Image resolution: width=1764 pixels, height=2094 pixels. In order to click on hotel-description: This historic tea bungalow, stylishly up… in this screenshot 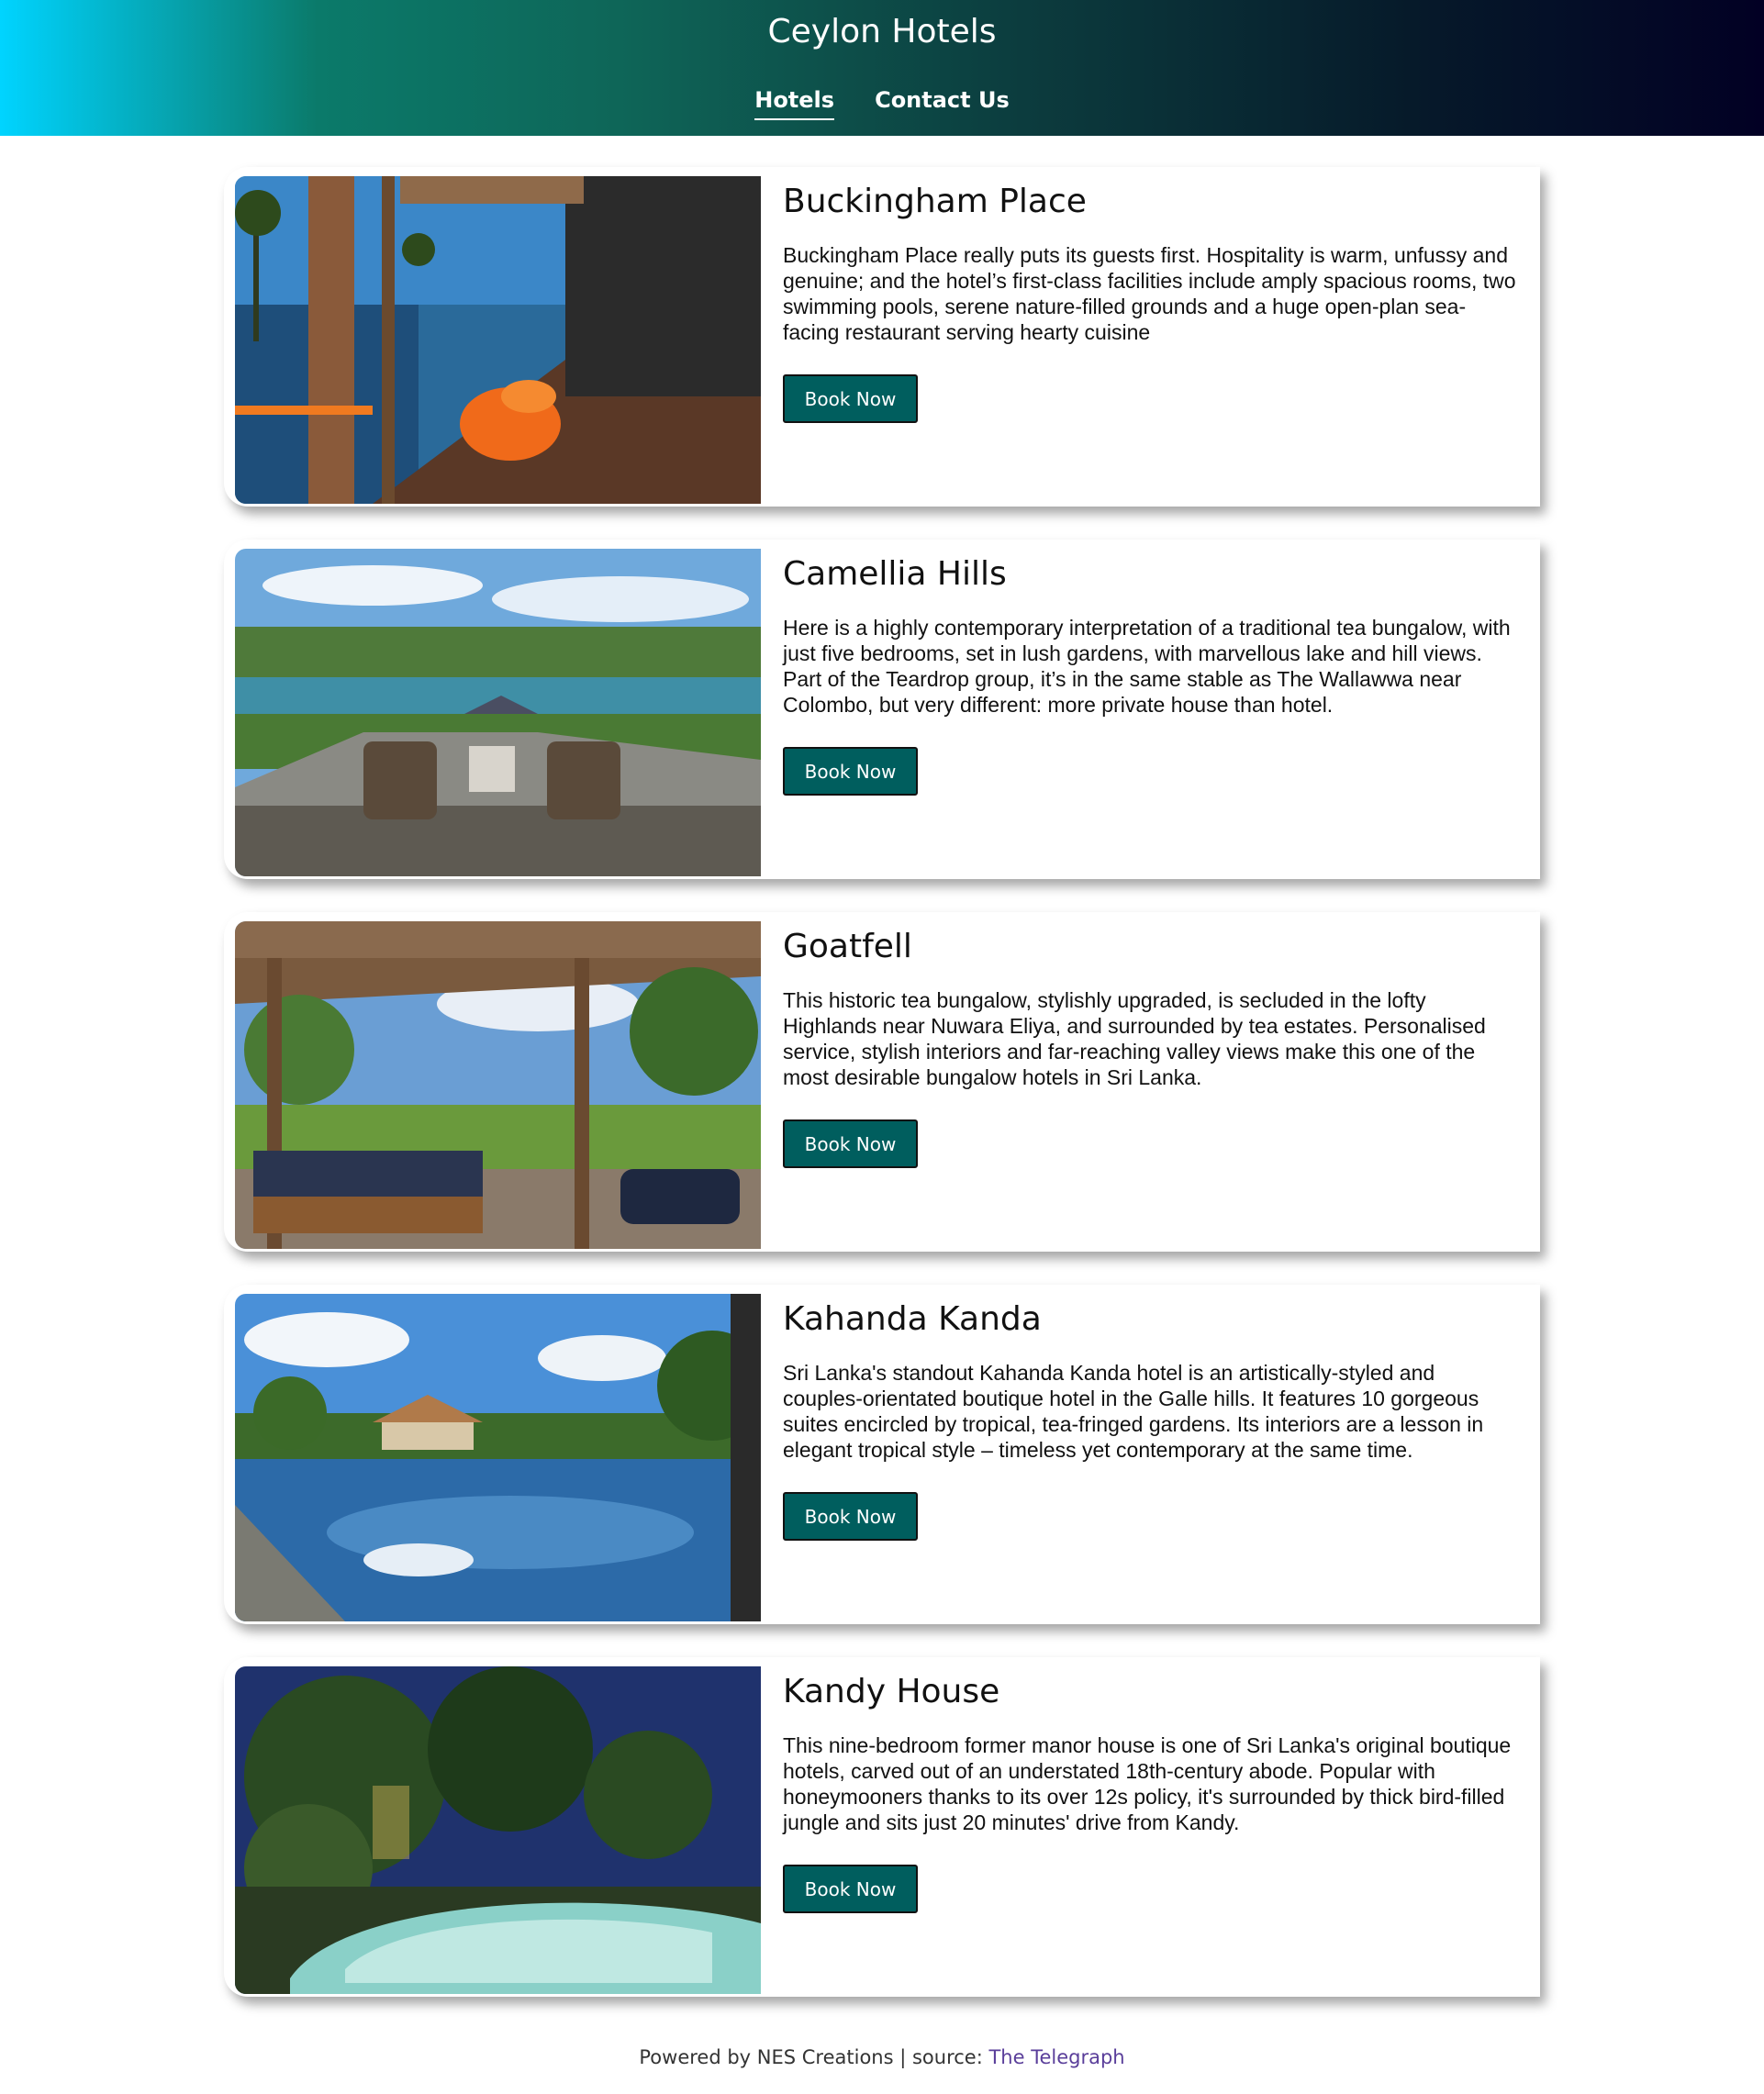, I will do `click(1134, 1038)`.